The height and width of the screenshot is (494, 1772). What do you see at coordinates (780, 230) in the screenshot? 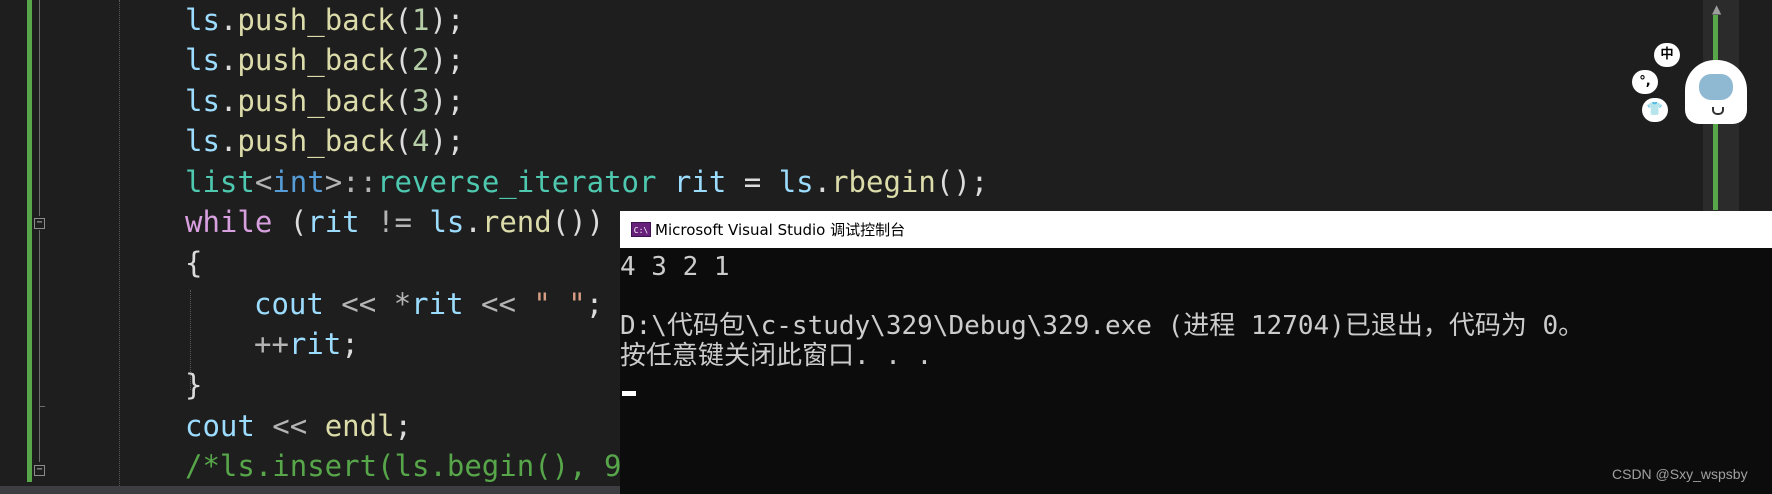
I see `console-title: Microsoft Visual Studio 调试控制台` at bounding box center [780, 230].